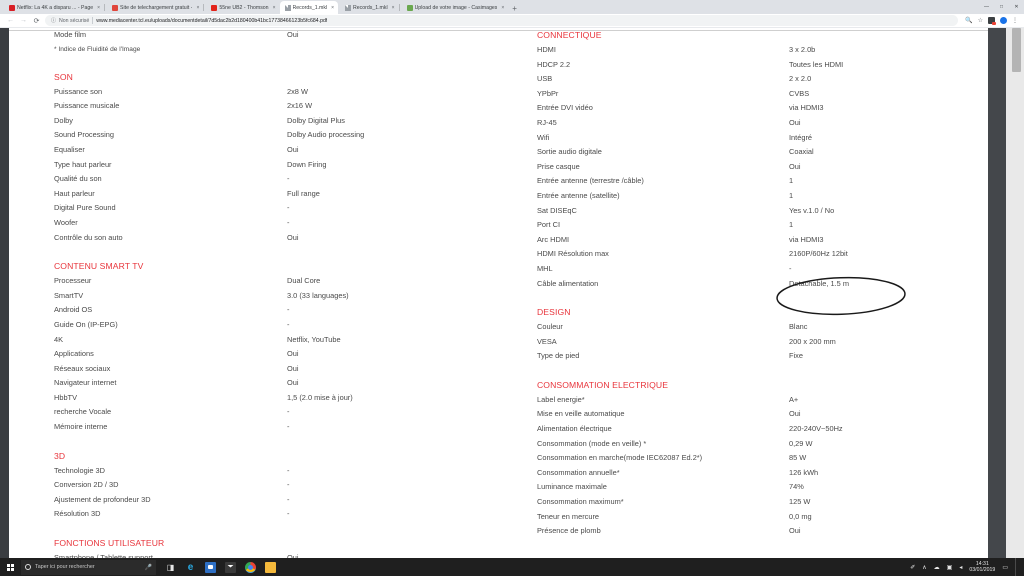  I want to click on clock-time: 14:31, so click(982, 563).